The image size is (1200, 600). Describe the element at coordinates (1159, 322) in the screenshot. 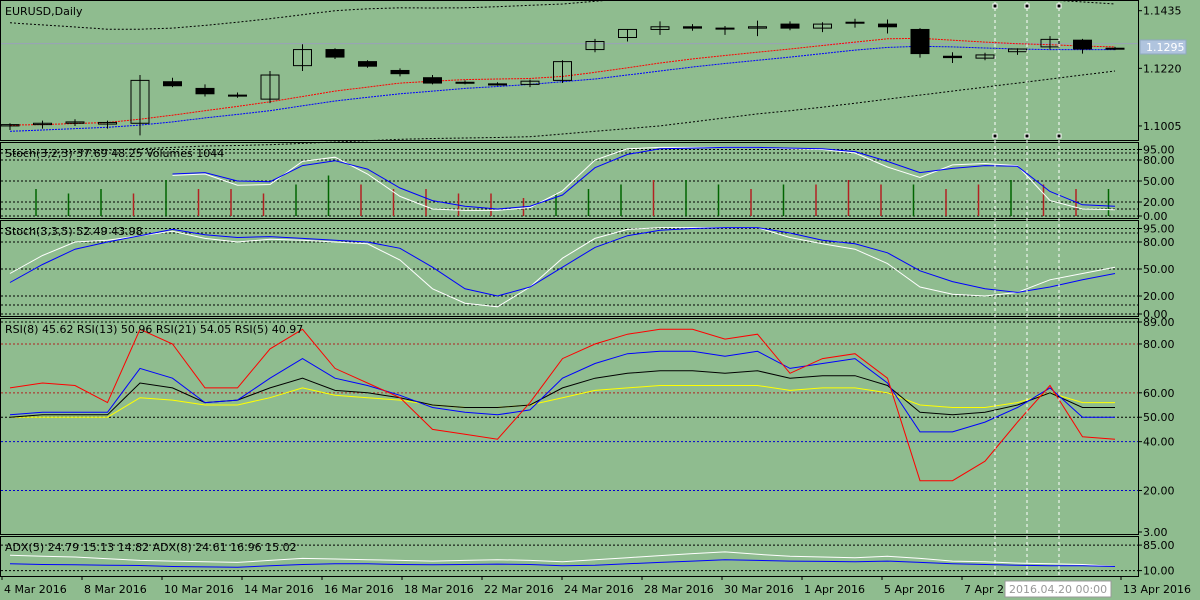

I see `y-tick-label: 89.00` at that location.